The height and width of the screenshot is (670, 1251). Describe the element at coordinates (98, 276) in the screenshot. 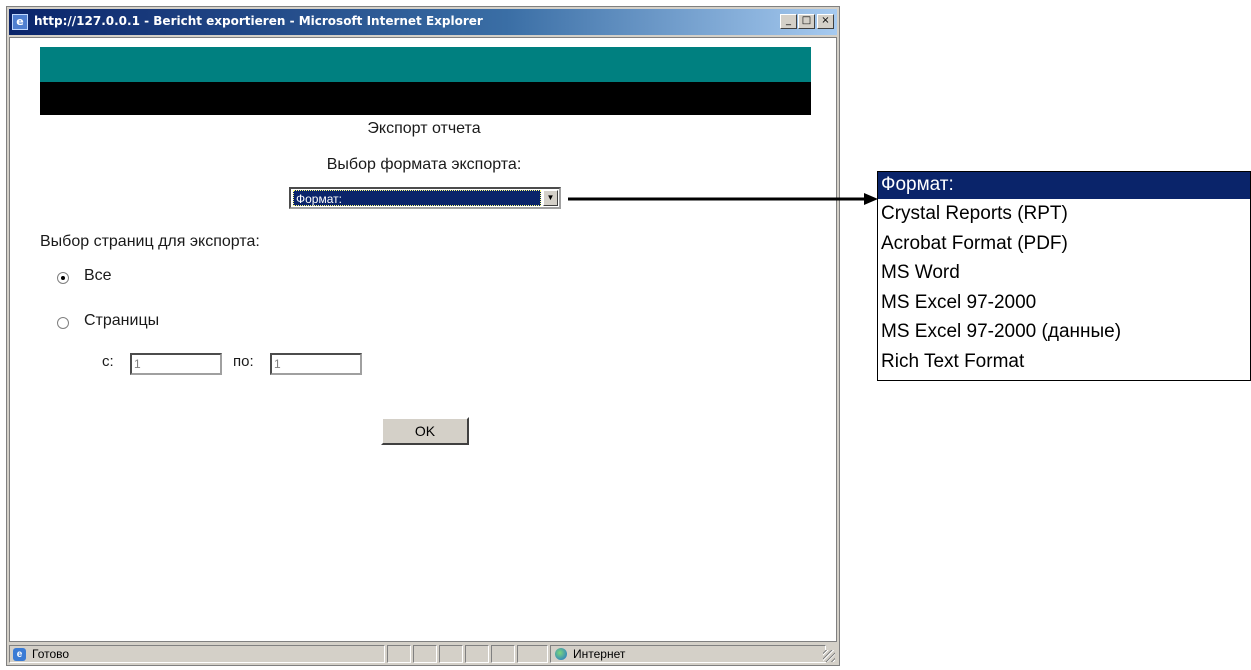

I see `radio-all-label: Все` at that location.